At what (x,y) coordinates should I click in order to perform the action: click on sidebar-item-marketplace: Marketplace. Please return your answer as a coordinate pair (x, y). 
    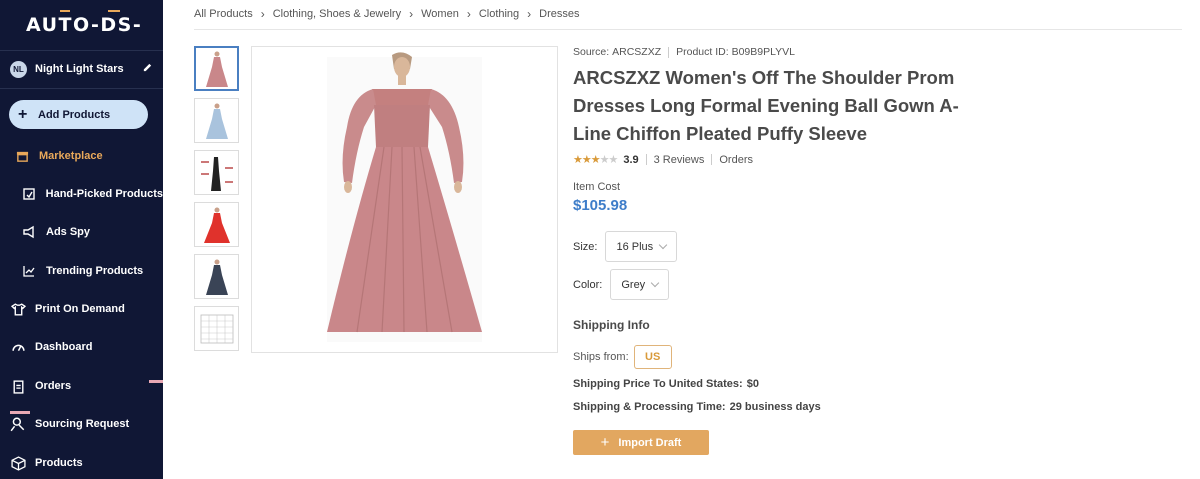
    Looking at the image, I should click on (81, 156).